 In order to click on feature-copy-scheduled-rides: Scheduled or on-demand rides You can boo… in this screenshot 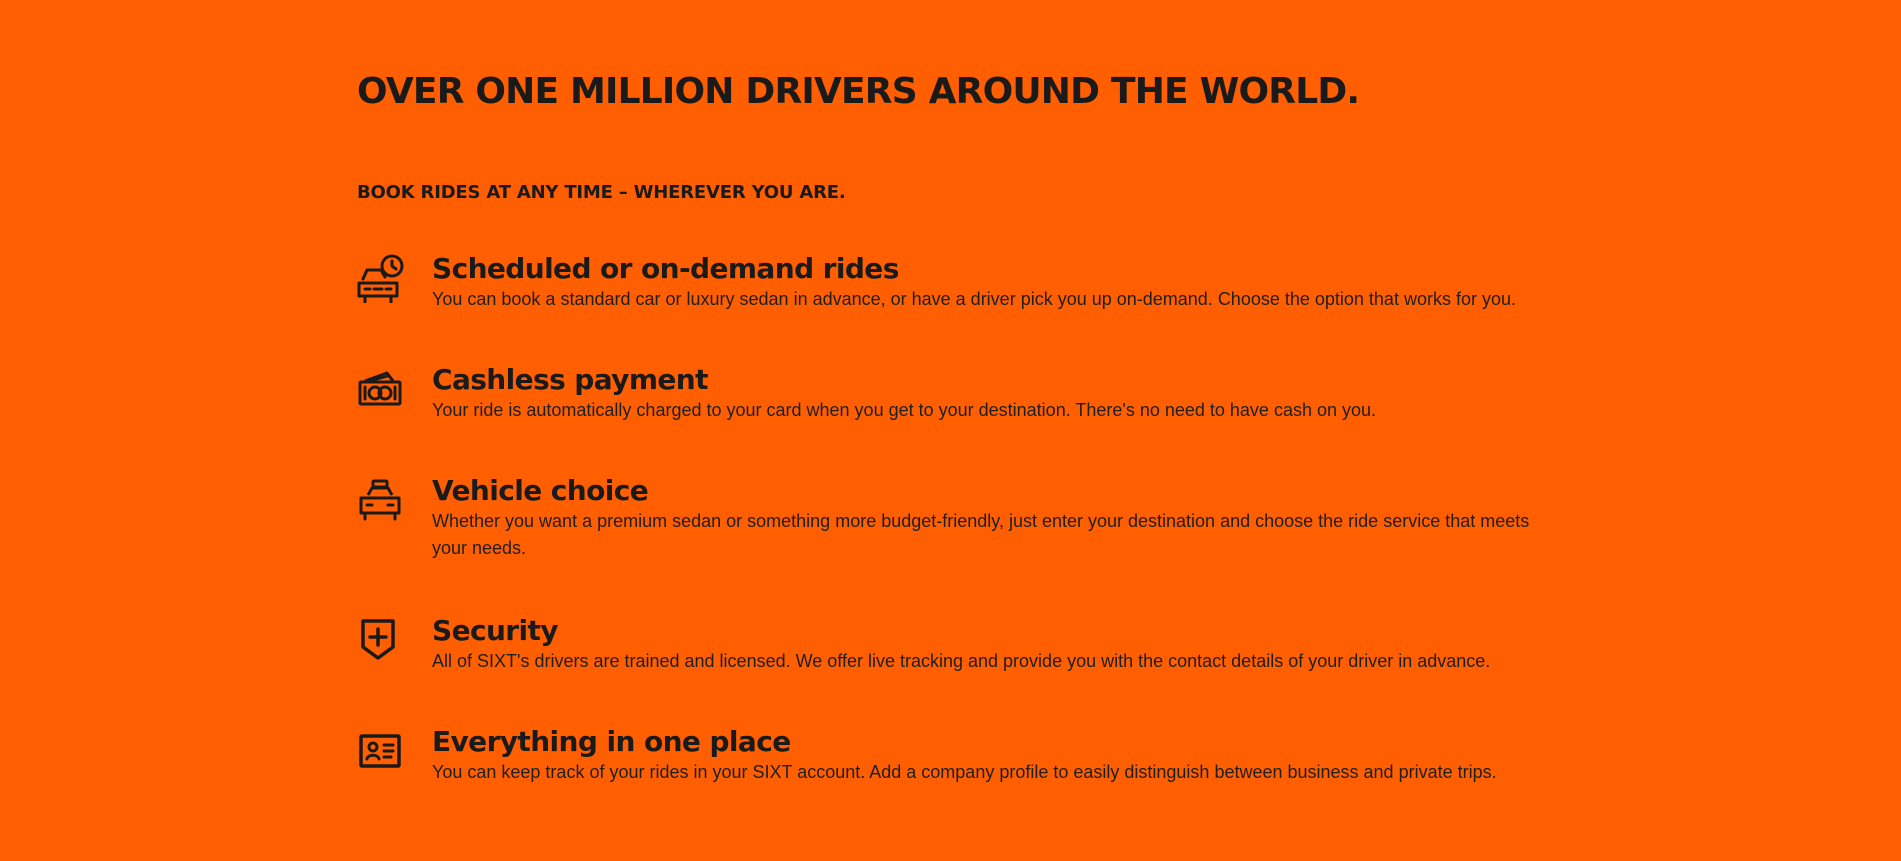, I will do `click(987, 282)`.